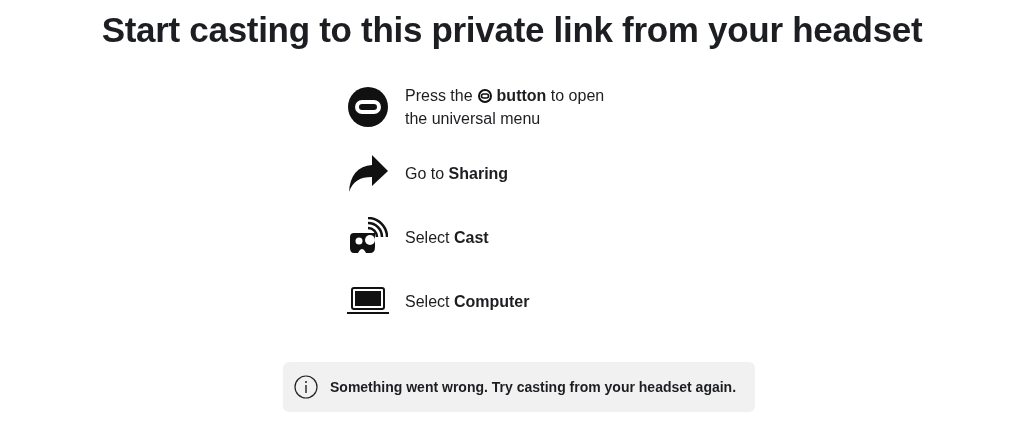  I want to click on laptop-icon, so click(368, 301).